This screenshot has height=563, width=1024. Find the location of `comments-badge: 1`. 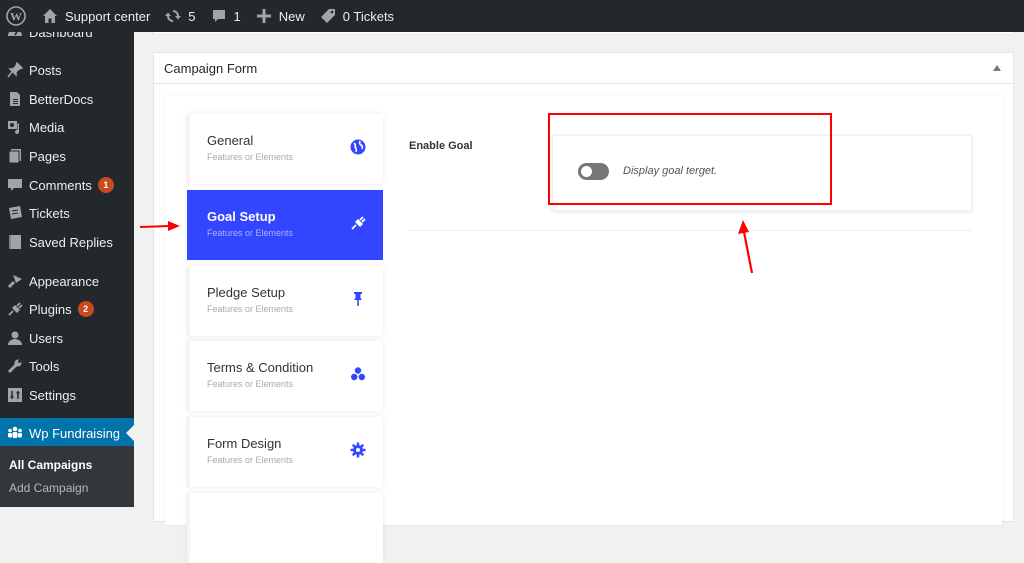

comments-badge: 1 is located at coordinates (105, 185).